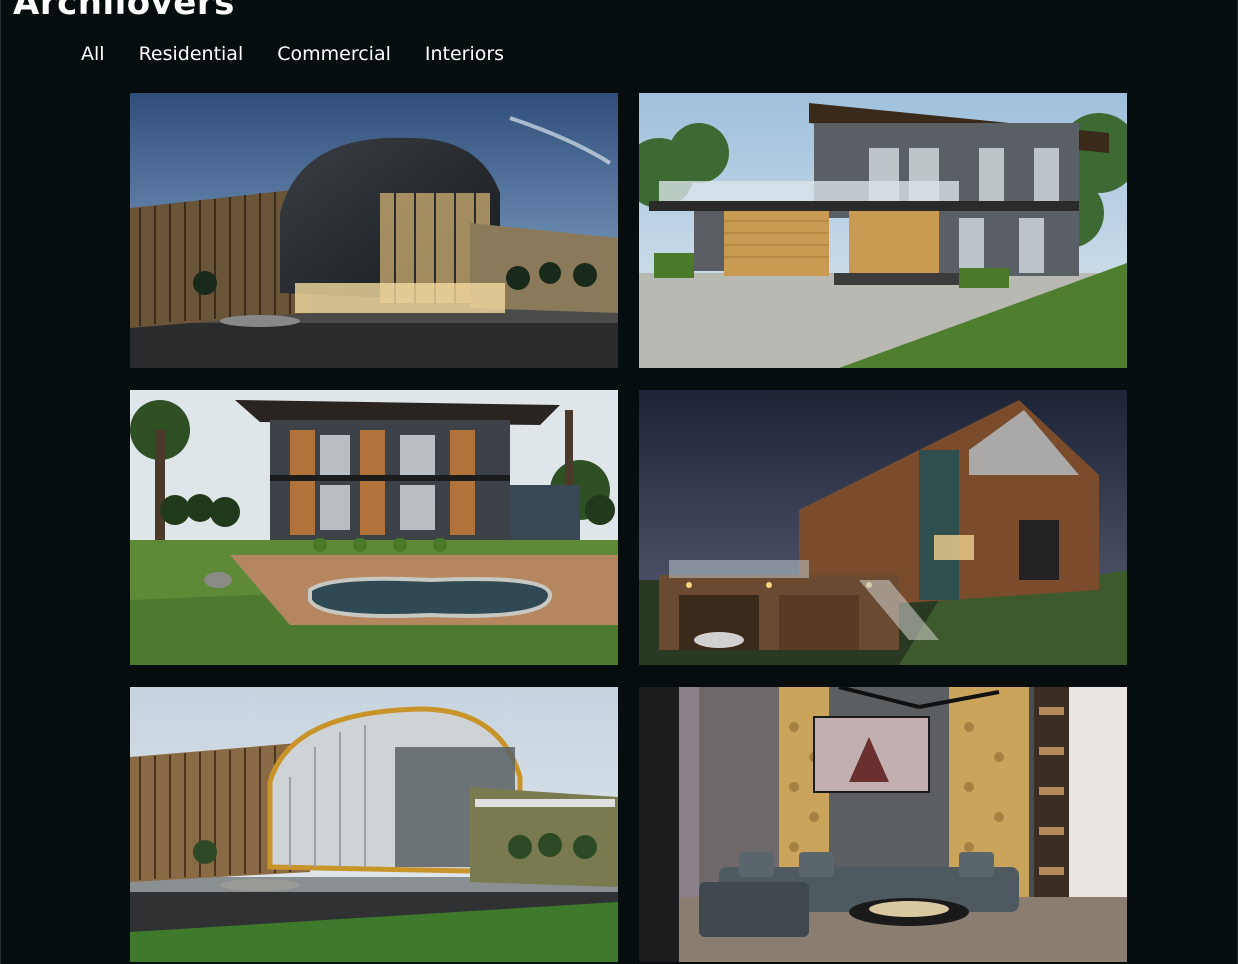 This screenshot has width=1238, height=964. I want to click on house-night-garage-image, so click(883, 527).